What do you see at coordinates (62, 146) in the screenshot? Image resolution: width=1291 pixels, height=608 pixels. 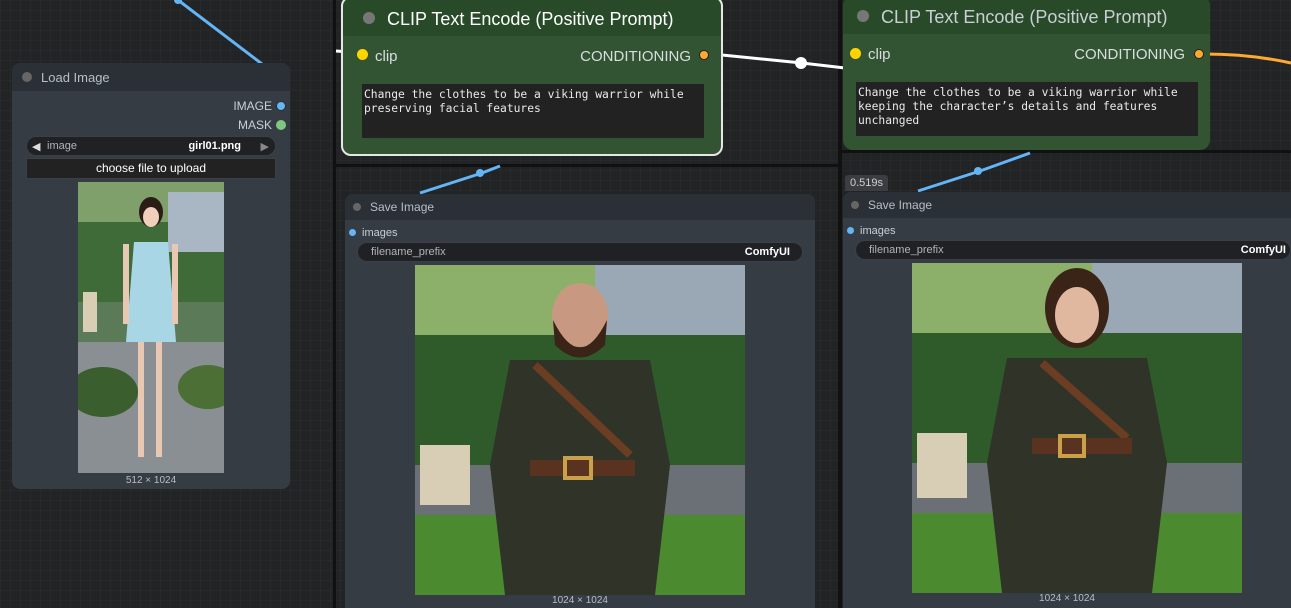 I see `widget-label: image` at bounding box center [62, 146].